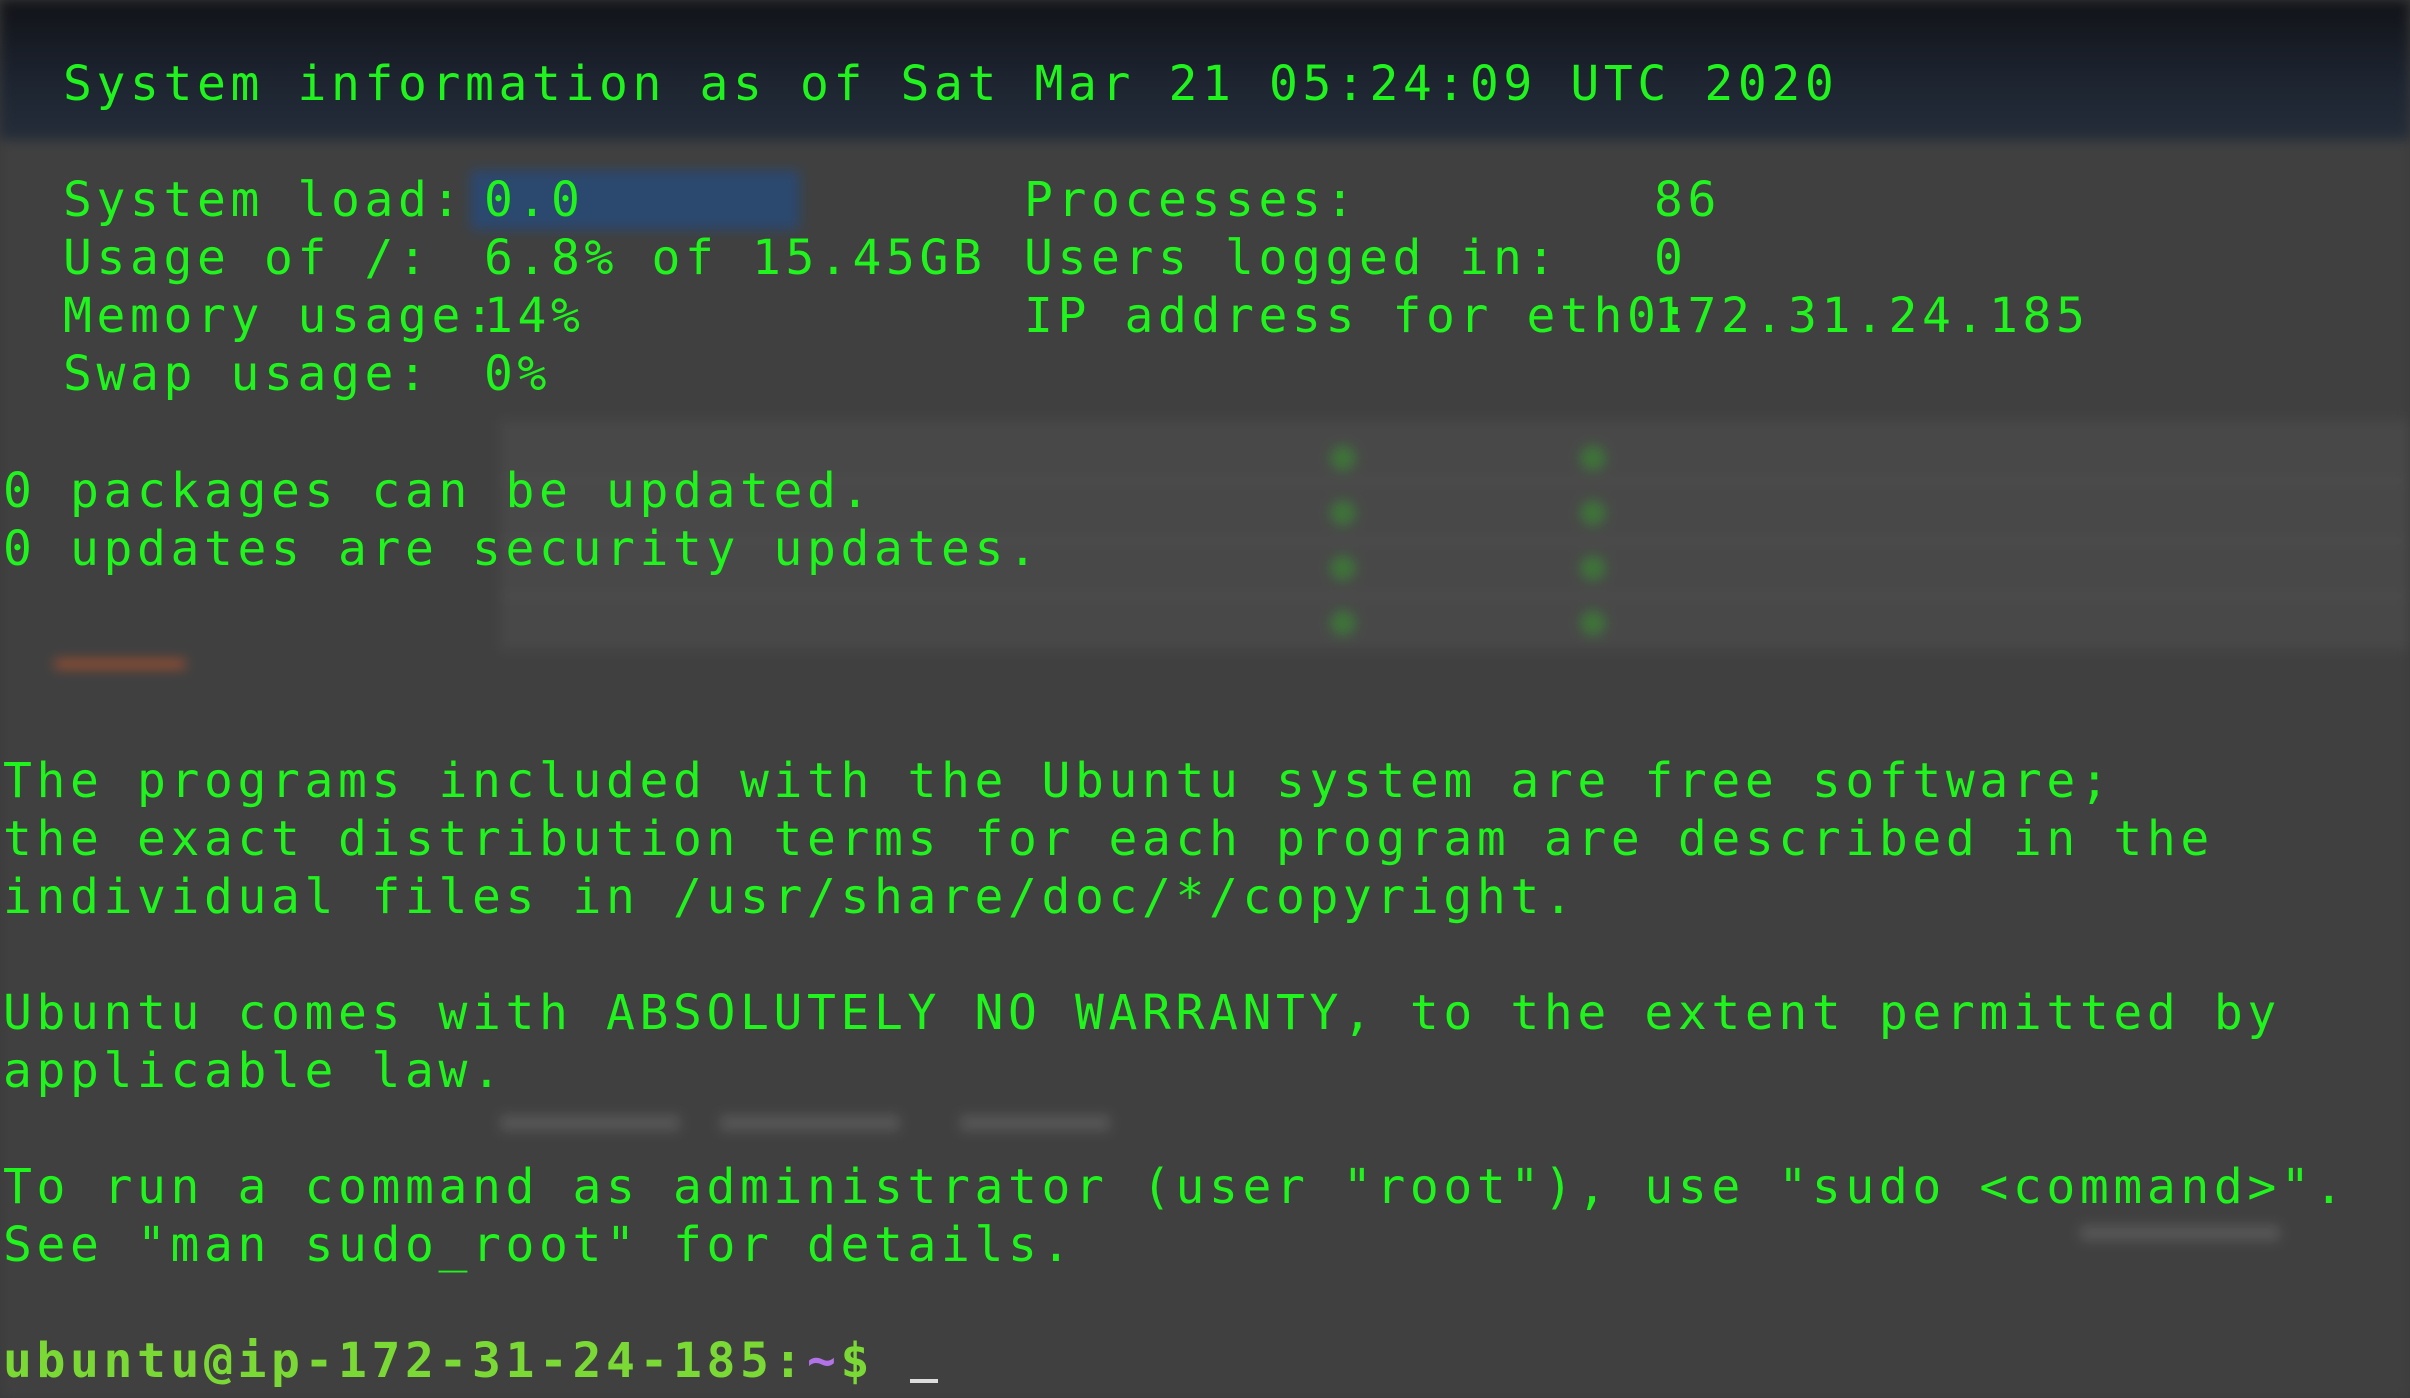  What do you see at coordinates (254, 1071) in the screenshot?
I see `warranty-line-2: applicable law.` at bounding box center [254, 1071].